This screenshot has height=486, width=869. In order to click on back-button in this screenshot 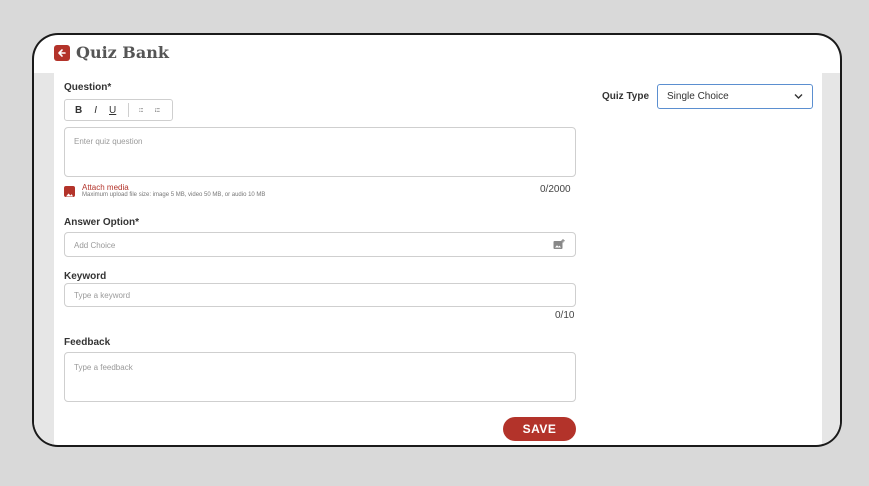, I will do `click(62, 52)`.